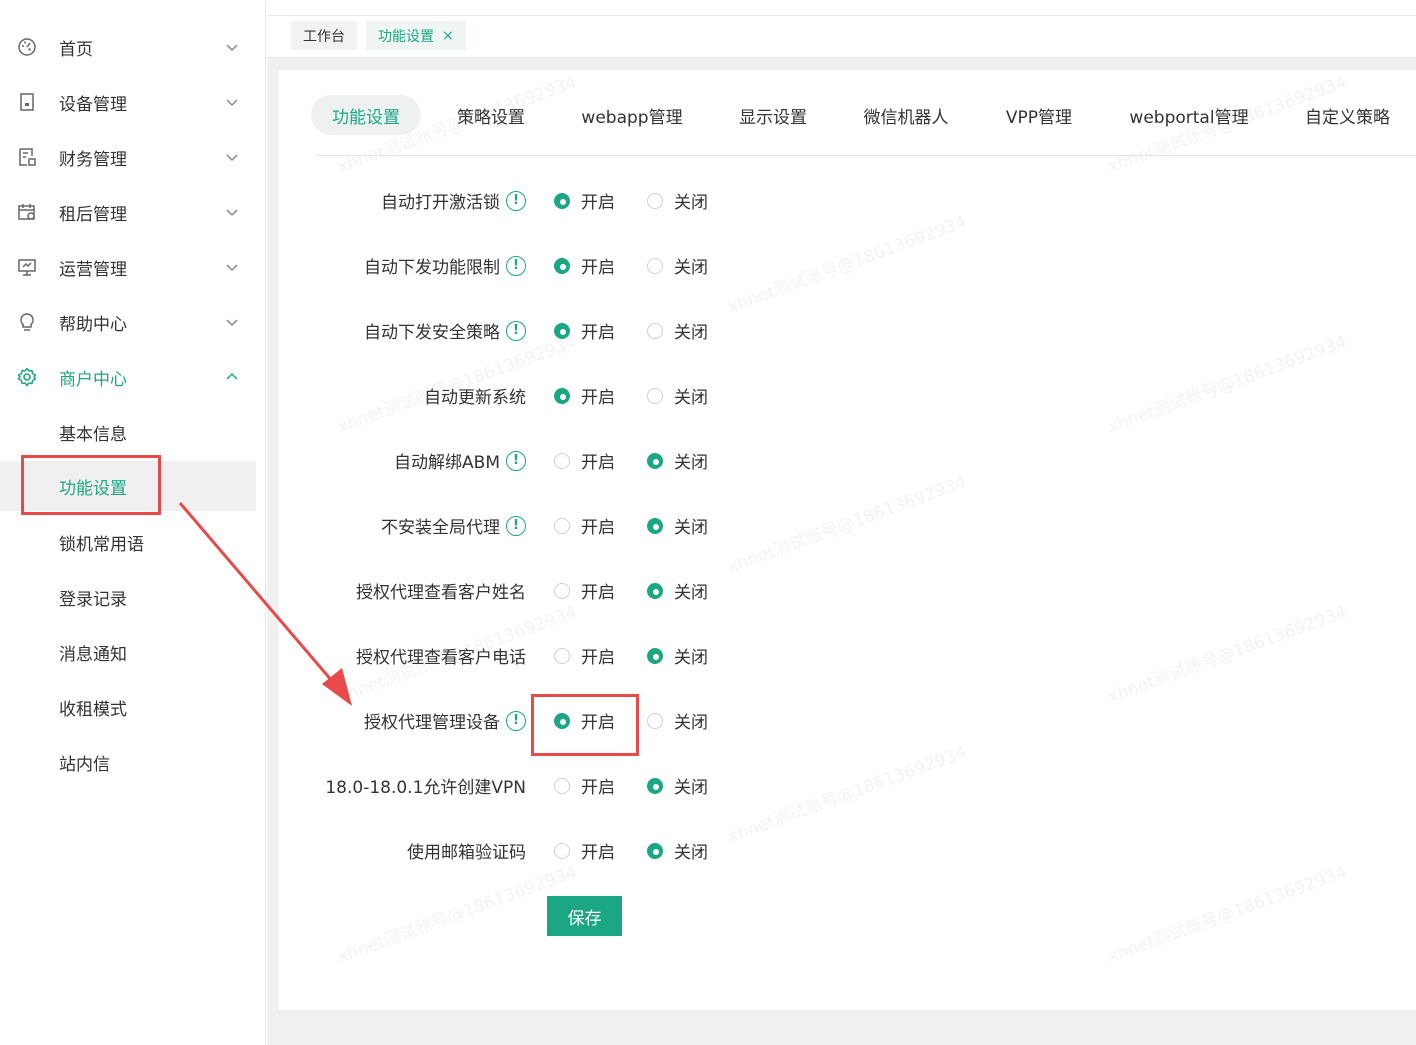  Describe the element at coordinates (632, 115) in the screenshot. I see `settings-tab-webapp: webapp管理` at that location.